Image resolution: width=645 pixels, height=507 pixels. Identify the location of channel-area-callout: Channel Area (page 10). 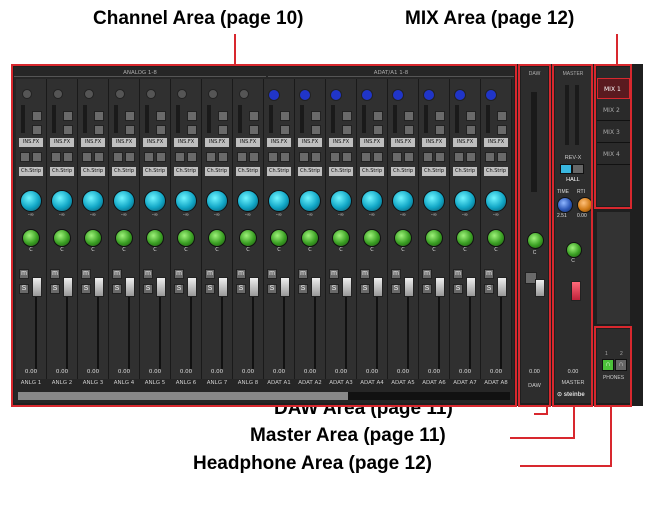
(198, 18).